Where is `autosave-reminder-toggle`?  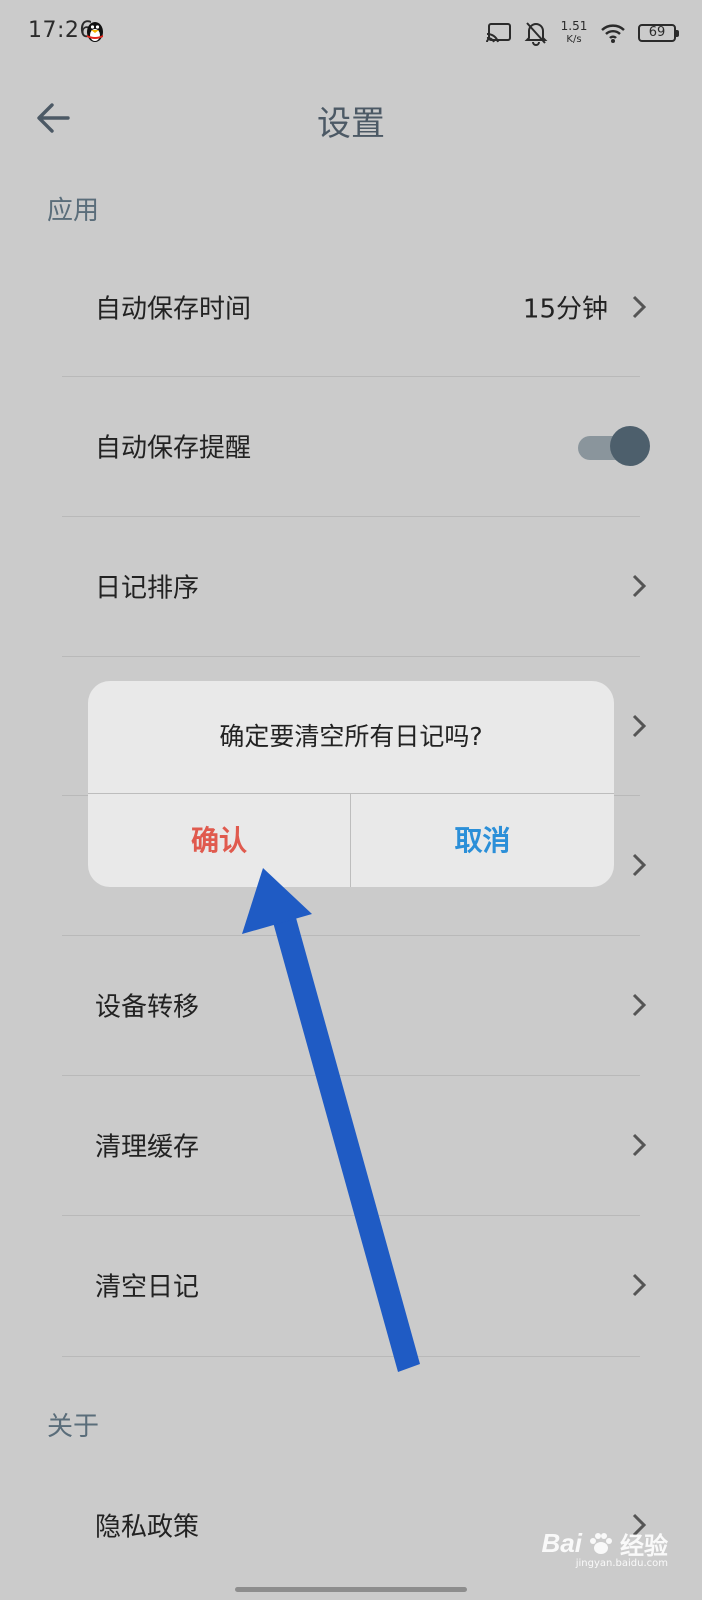 autosave-reminder-toggle is located at coordinates (614, 446).